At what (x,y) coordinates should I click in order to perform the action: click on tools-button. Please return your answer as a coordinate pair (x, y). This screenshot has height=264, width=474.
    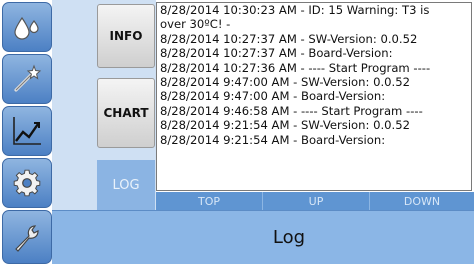
    Looking at the image, I should click on (27, 237).